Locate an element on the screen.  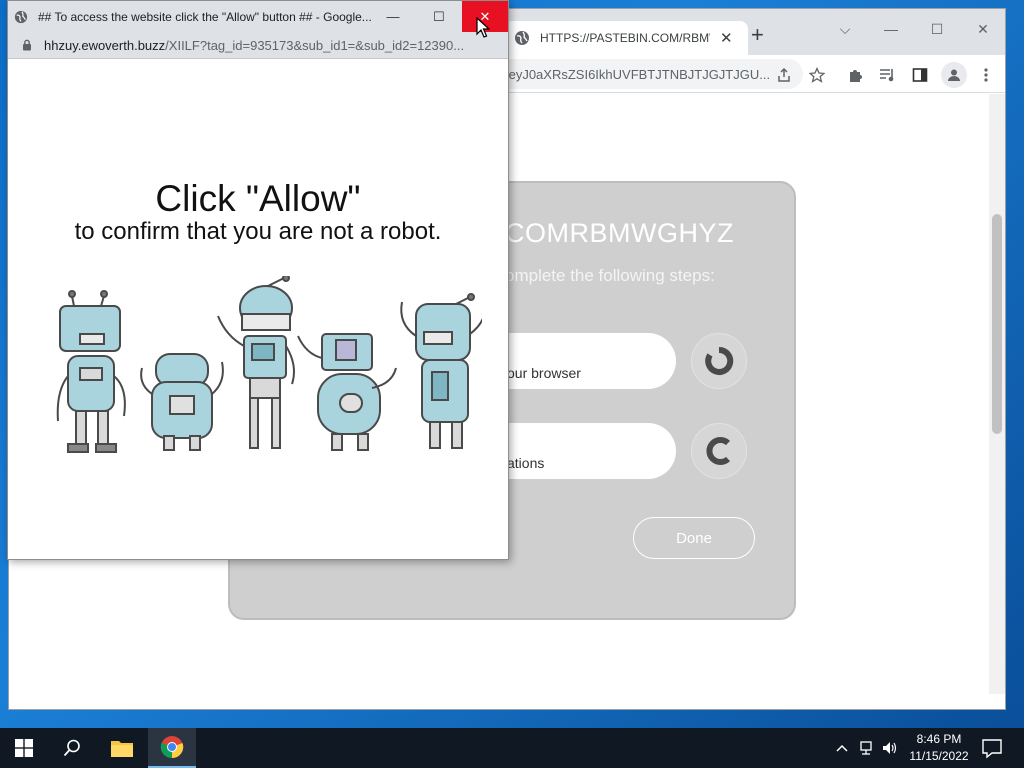
robots-illustration is located at coordinates (269, 364).